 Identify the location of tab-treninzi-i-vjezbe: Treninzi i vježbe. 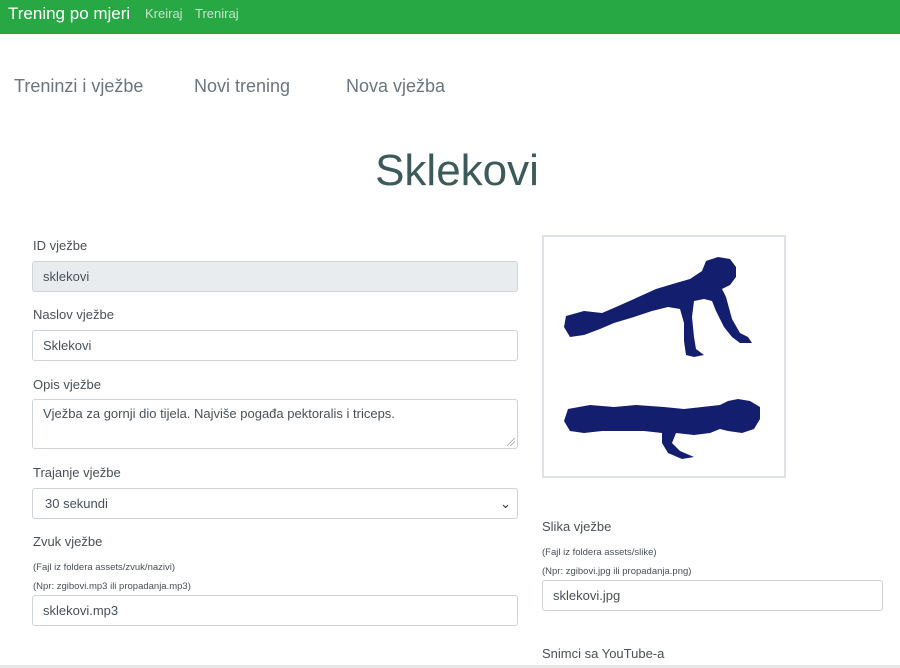
(78, 86).